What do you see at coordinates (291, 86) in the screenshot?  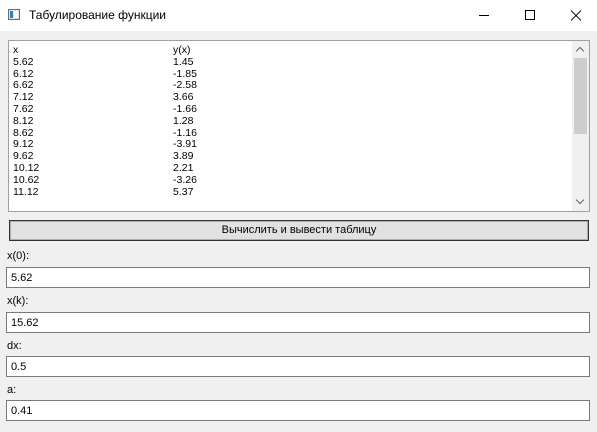 I see `list-item: 6.62 -2.58` at bounding box center [291, 86].